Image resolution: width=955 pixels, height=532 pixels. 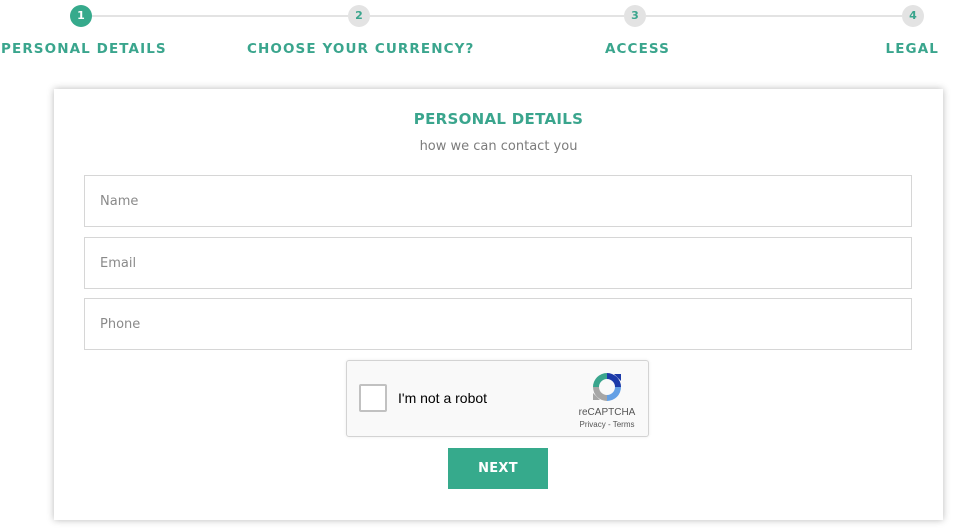 I want to click on recaptcha-checkbox, so click(x=373, y=398).